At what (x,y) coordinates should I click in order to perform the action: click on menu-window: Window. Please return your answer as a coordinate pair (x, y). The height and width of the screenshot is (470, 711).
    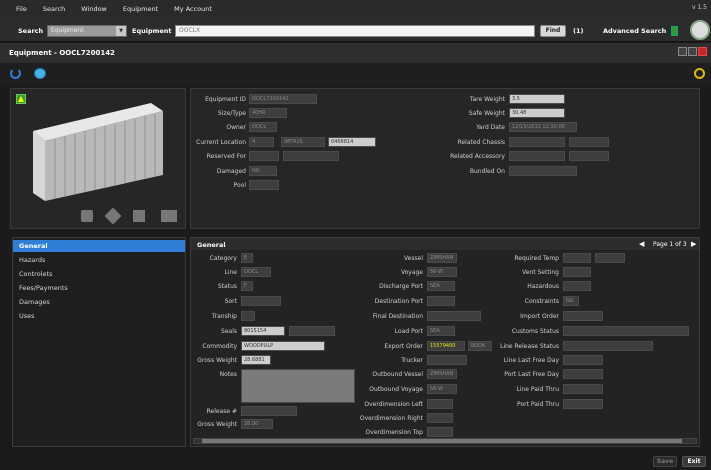
    Looking at the image, I should click on (94, 9).